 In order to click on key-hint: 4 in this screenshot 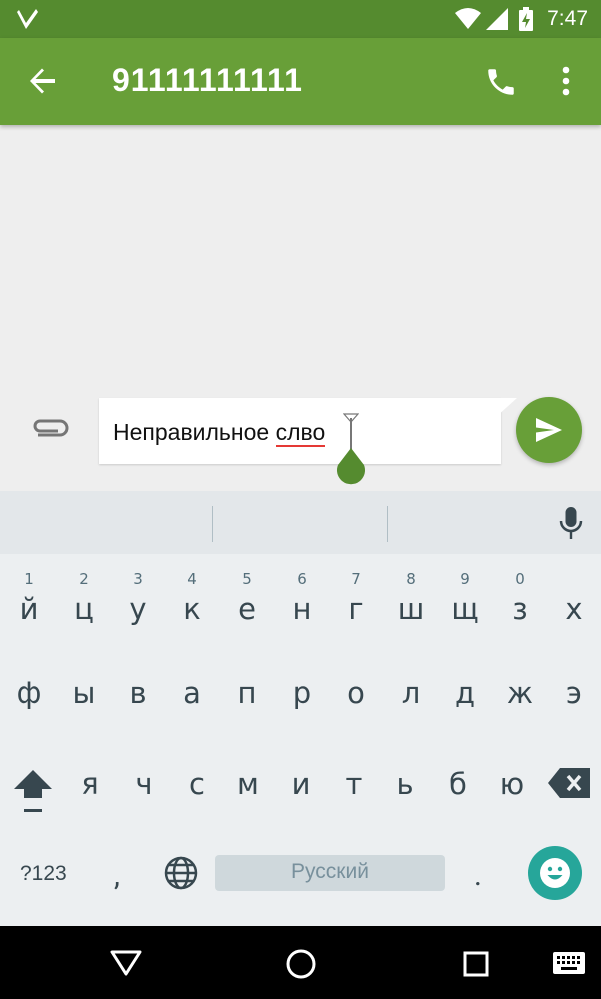, I will do `click(192, 579)`.